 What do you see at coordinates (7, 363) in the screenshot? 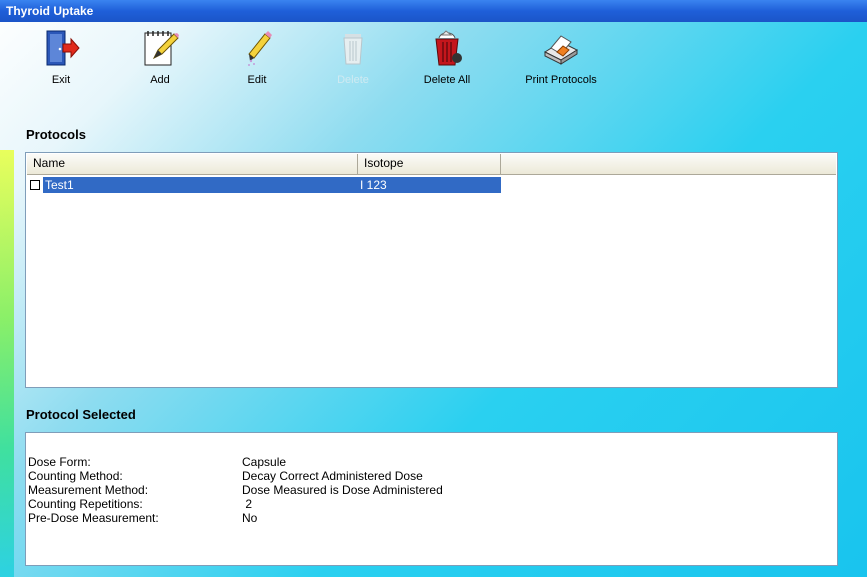
I see `background-glow` at bounding box center [7, 363].